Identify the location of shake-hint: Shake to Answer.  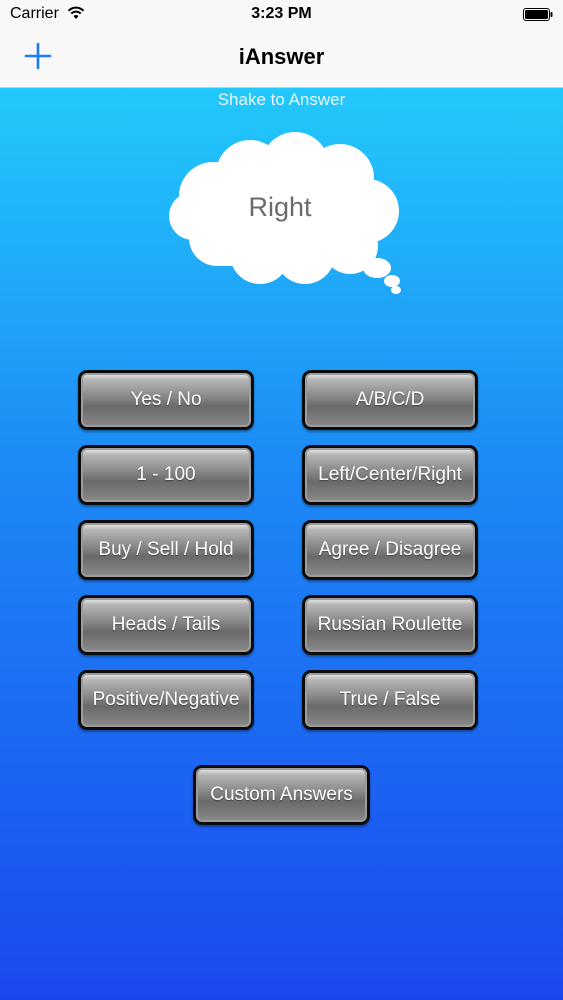
(281, 99).